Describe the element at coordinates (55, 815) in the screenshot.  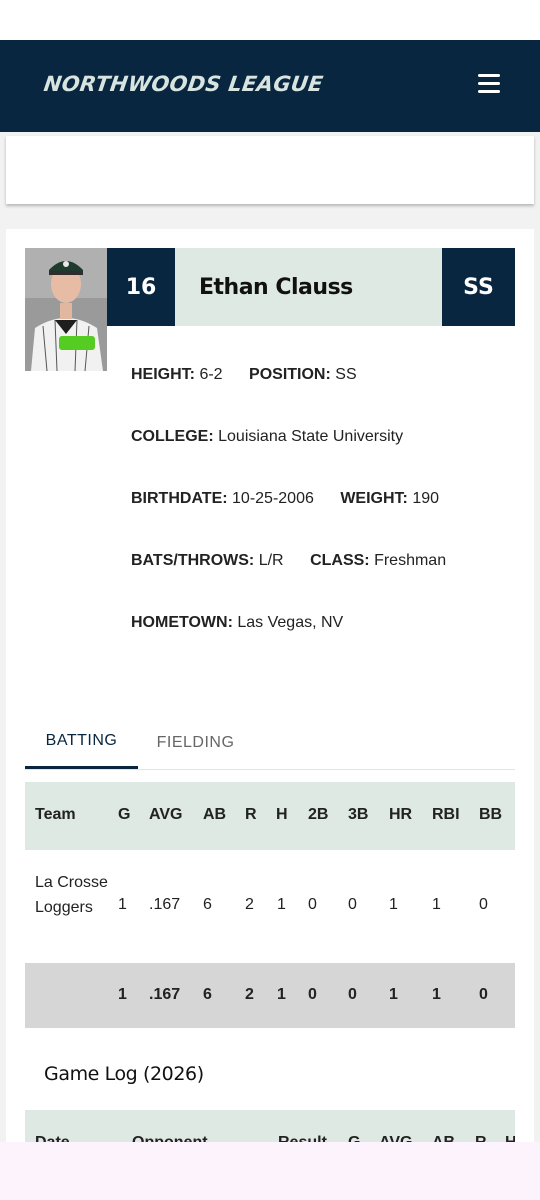
I see `column-header: Team` at that location.